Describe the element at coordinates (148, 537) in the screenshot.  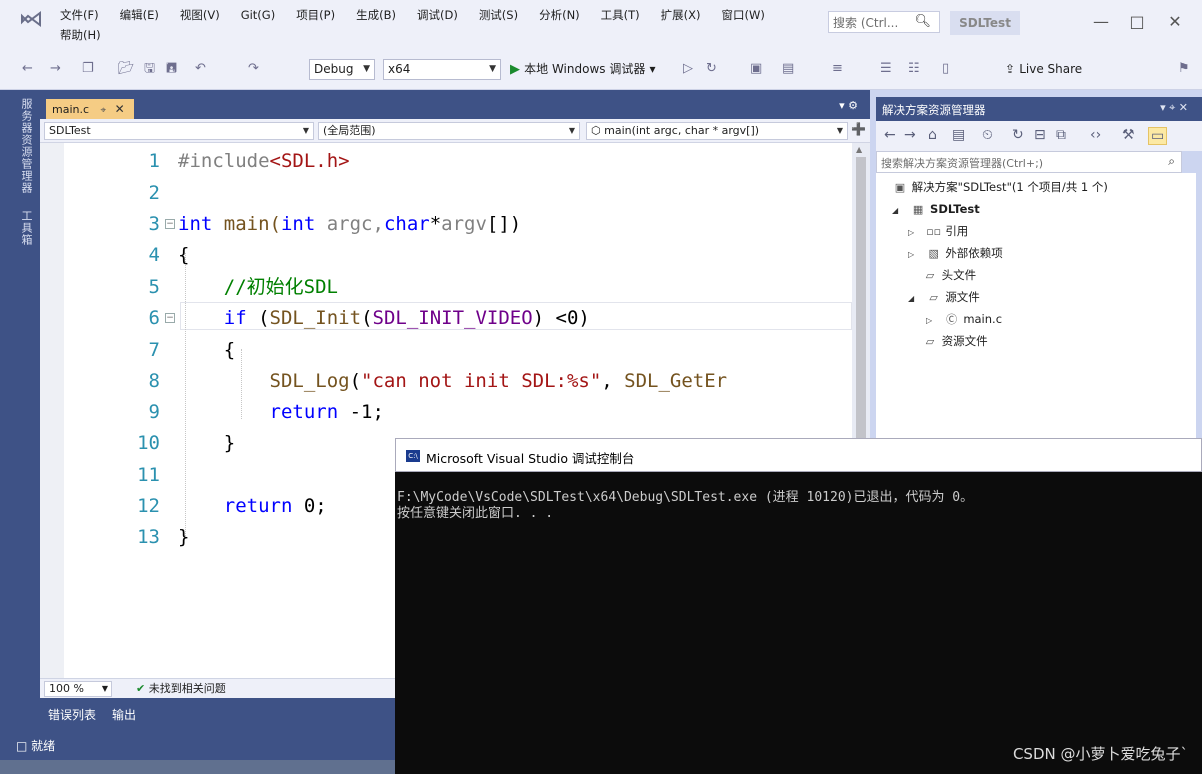
I see `line-number: 13` at that location.